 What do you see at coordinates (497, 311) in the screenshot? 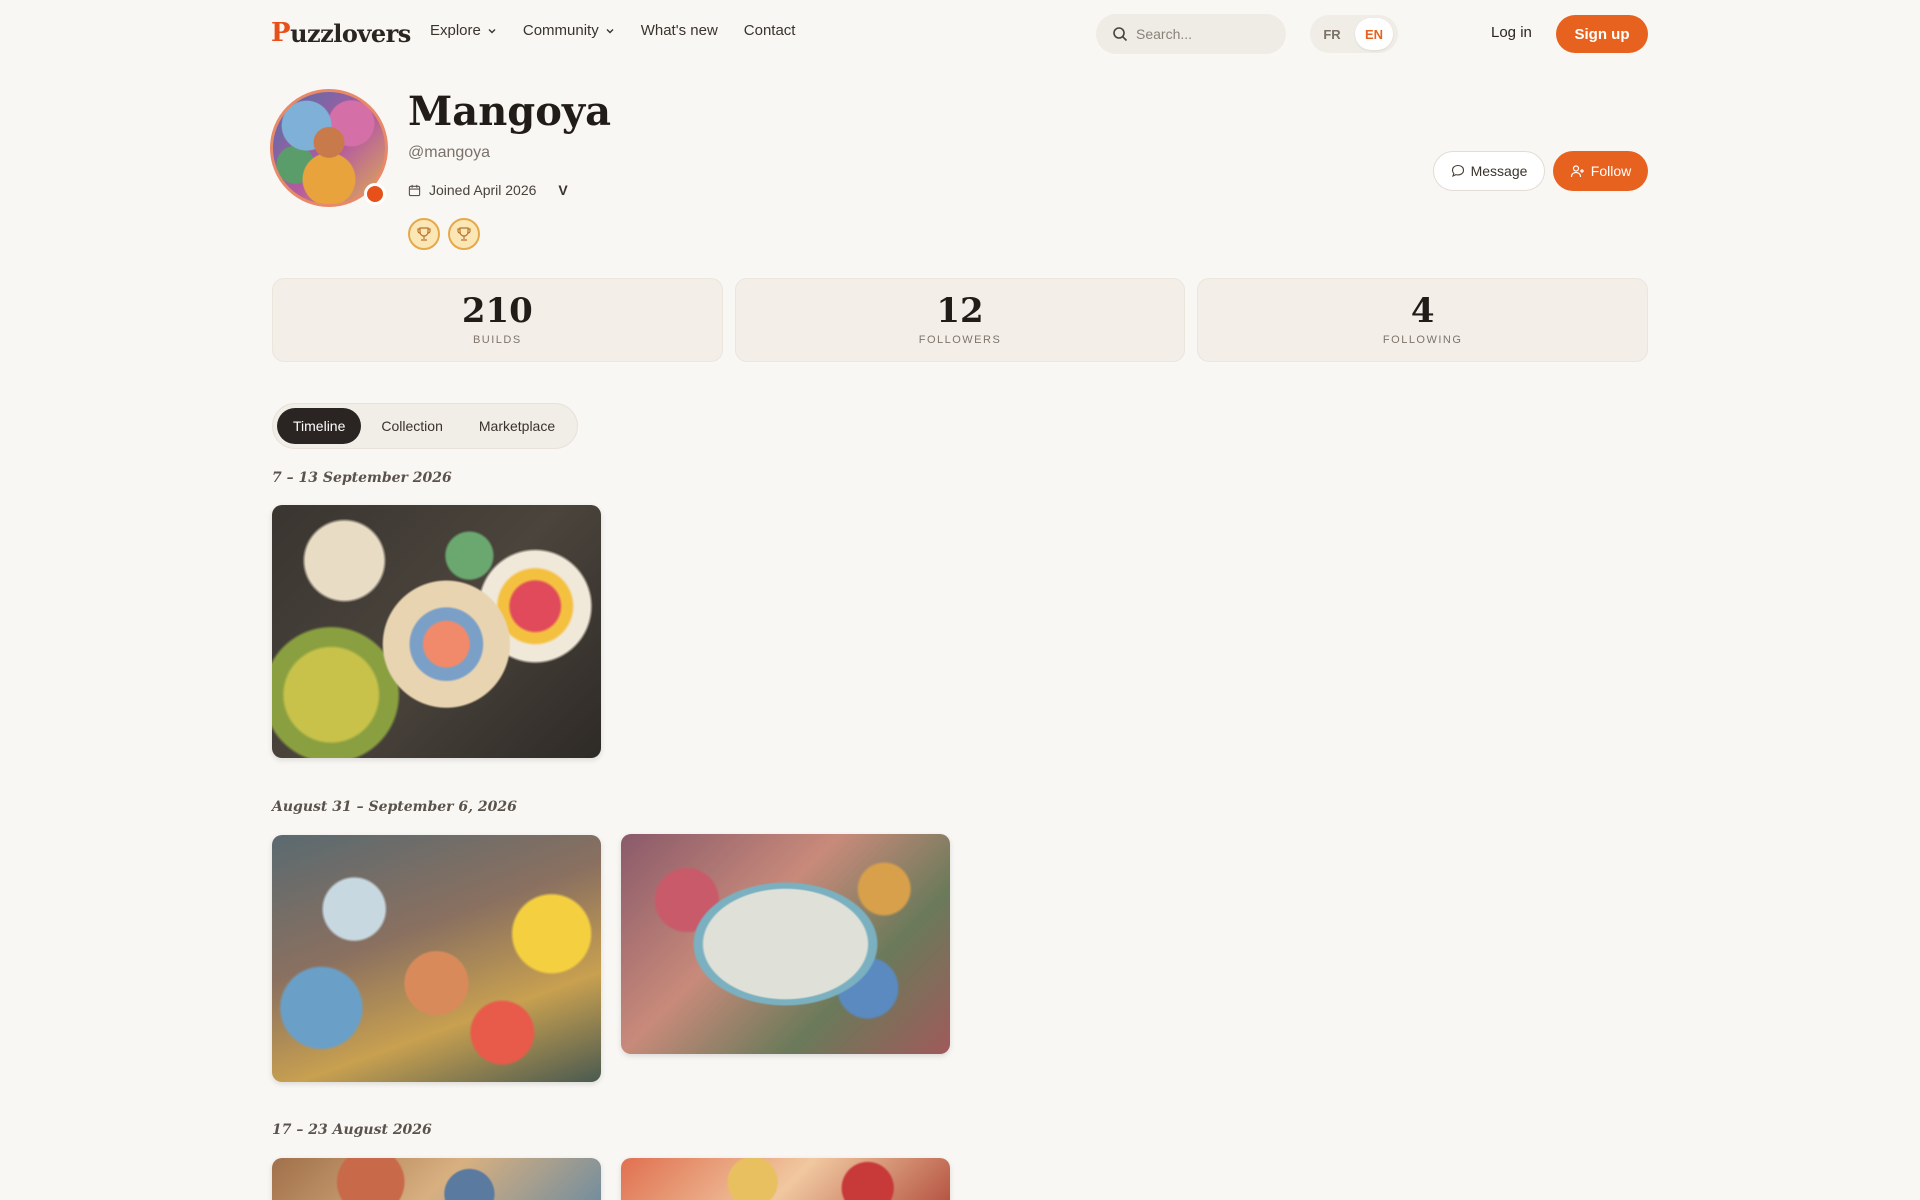
I see `stat-value: 210` at bounding box center [497, 311].